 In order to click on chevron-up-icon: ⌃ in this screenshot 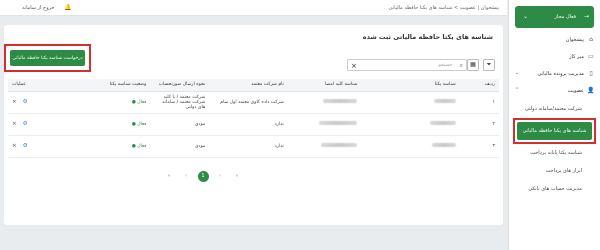, I will do `click(517, 90)`.